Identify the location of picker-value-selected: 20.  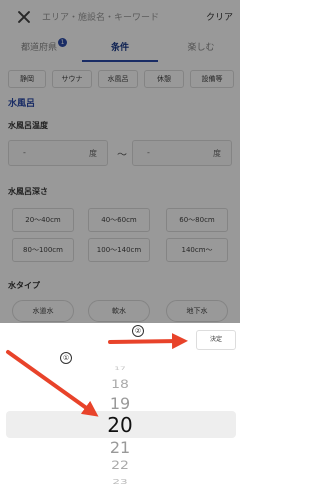
(120, 425).